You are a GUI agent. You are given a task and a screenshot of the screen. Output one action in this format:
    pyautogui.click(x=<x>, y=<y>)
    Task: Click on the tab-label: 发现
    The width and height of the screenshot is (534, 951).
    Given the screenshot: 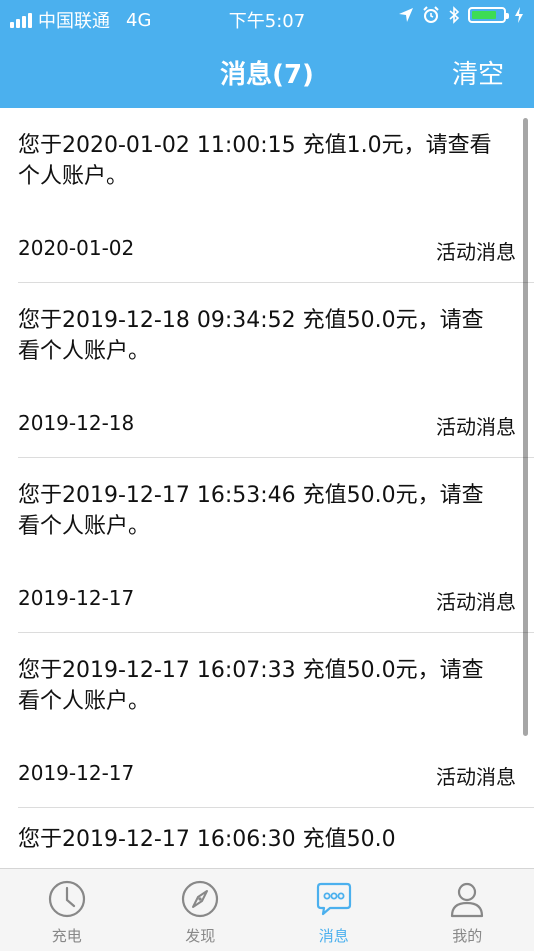 What is the action you would take?
    pyautogui.click(x=200, y=935)
    